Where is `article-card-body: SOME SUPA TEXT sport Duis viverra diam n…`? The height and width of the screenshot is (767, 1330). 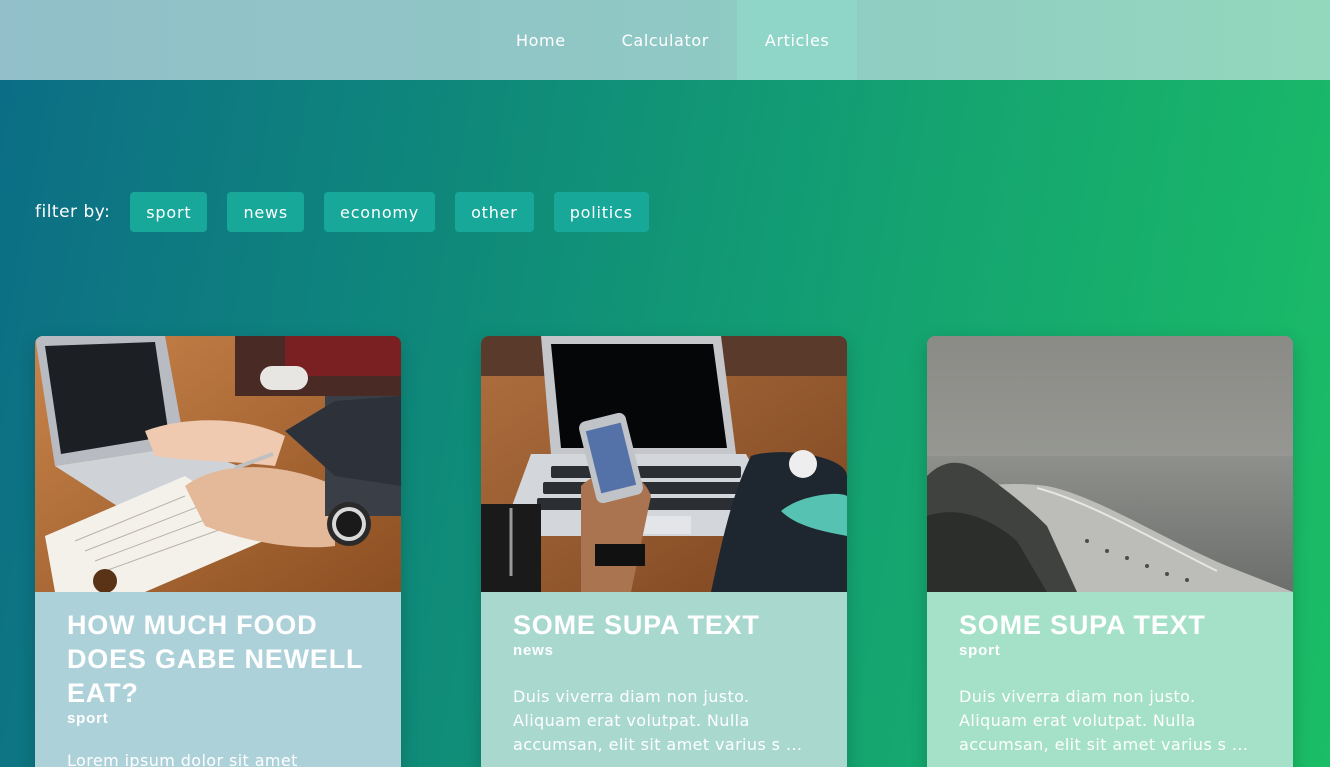 article-card-body: SOME SUPA TEXT sport Duis viverra diam n… is located at coordinates (1110, 679).